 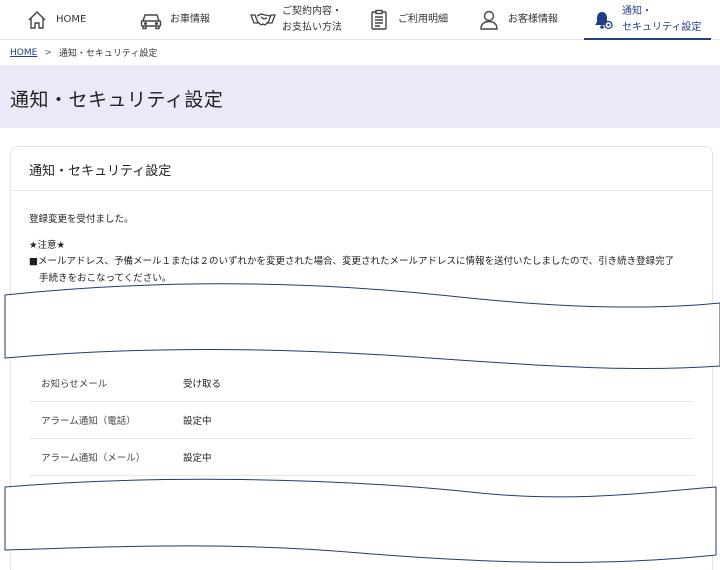 What do you see at coordinates (637, 11) in the screenshot?
I see `nav-notify-label-1: 通知・` at bounding box center [637, 11].